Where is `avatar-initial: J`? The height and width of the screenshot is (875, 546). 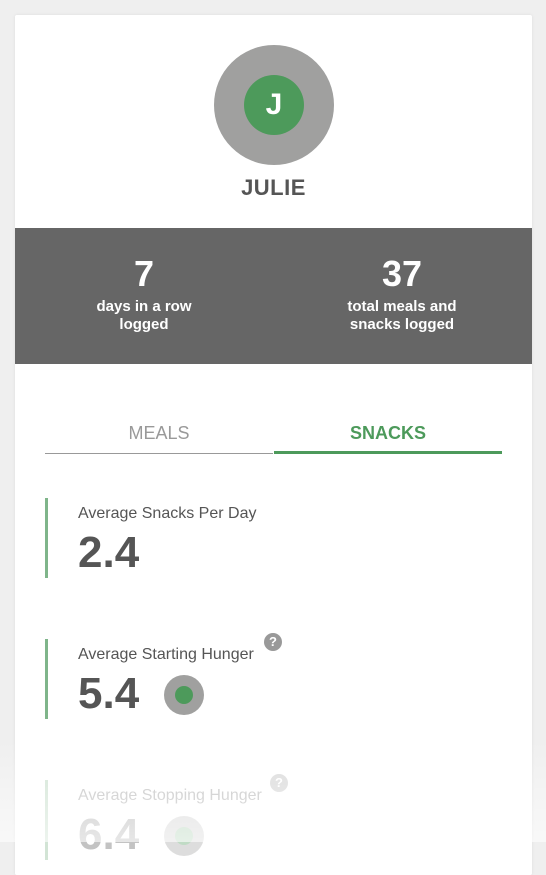 avatar-initial: J is located at coordinates (274, 105).